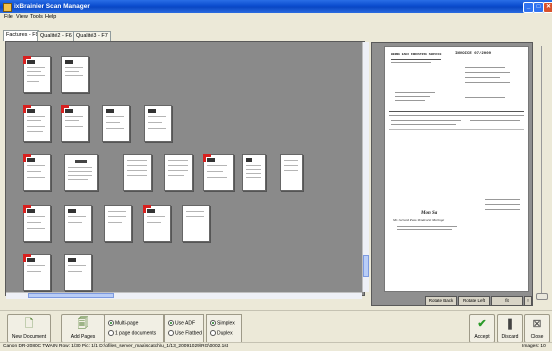 The height and width of the screenshot is (351, 552). Describe the element at coordinates (542, 296) in the screenshot. I see `zoom-slider-knob` at that location.